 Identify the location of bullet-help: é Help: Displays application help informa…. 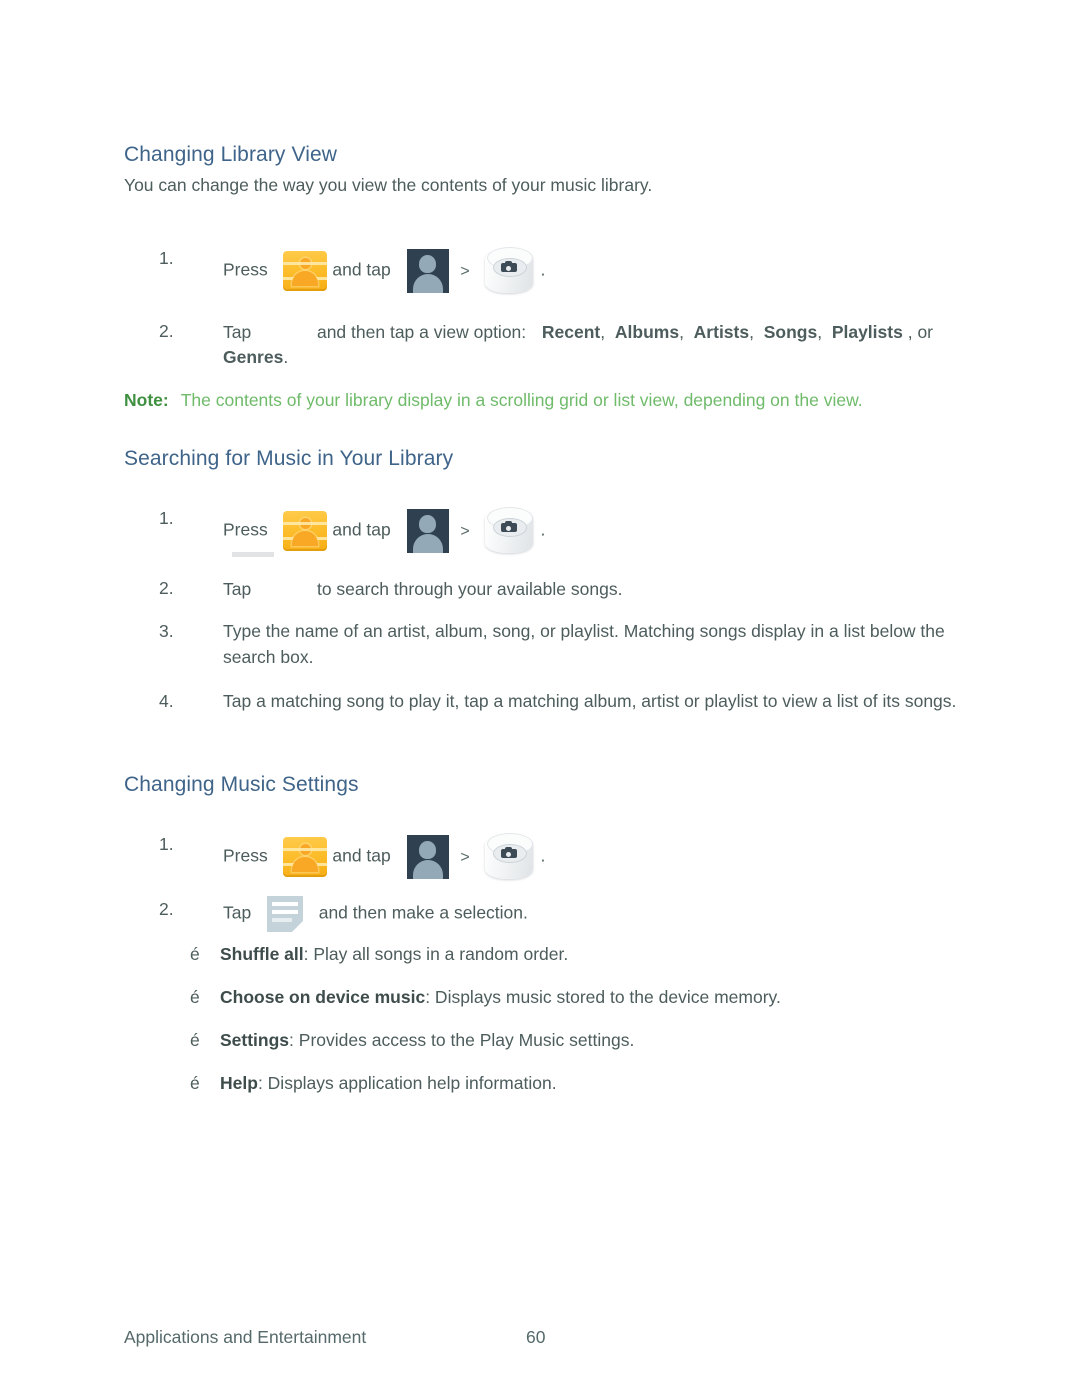
(373, 1083).